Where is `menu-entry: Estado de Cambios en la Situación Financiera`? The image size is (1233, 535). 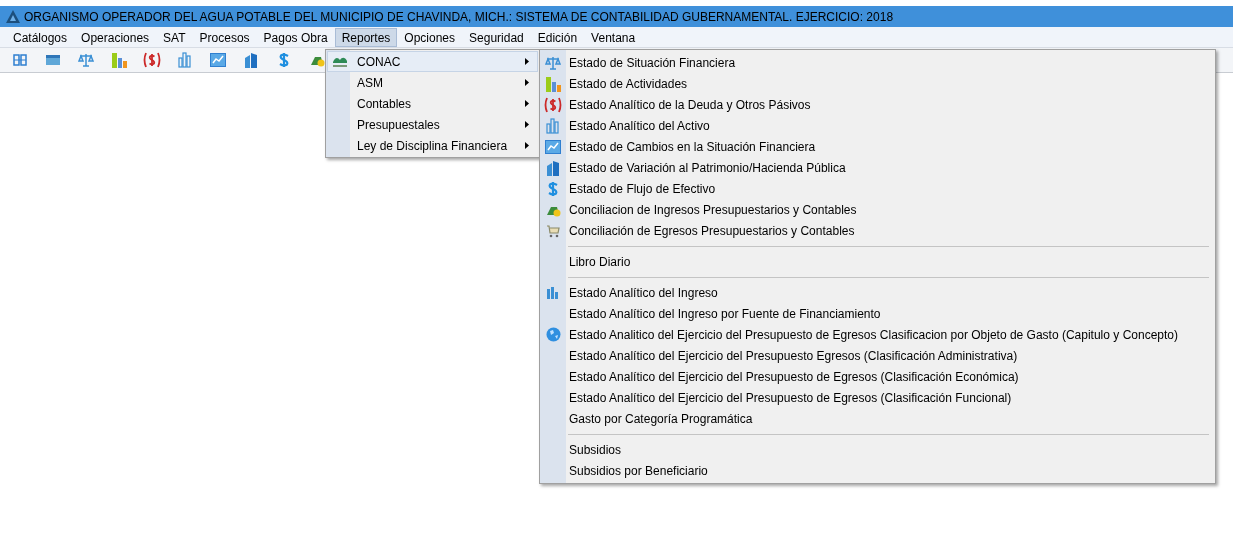
menu-entry: Estado de Cambios en la Situación Financiera is located at coordinates (877, 146).